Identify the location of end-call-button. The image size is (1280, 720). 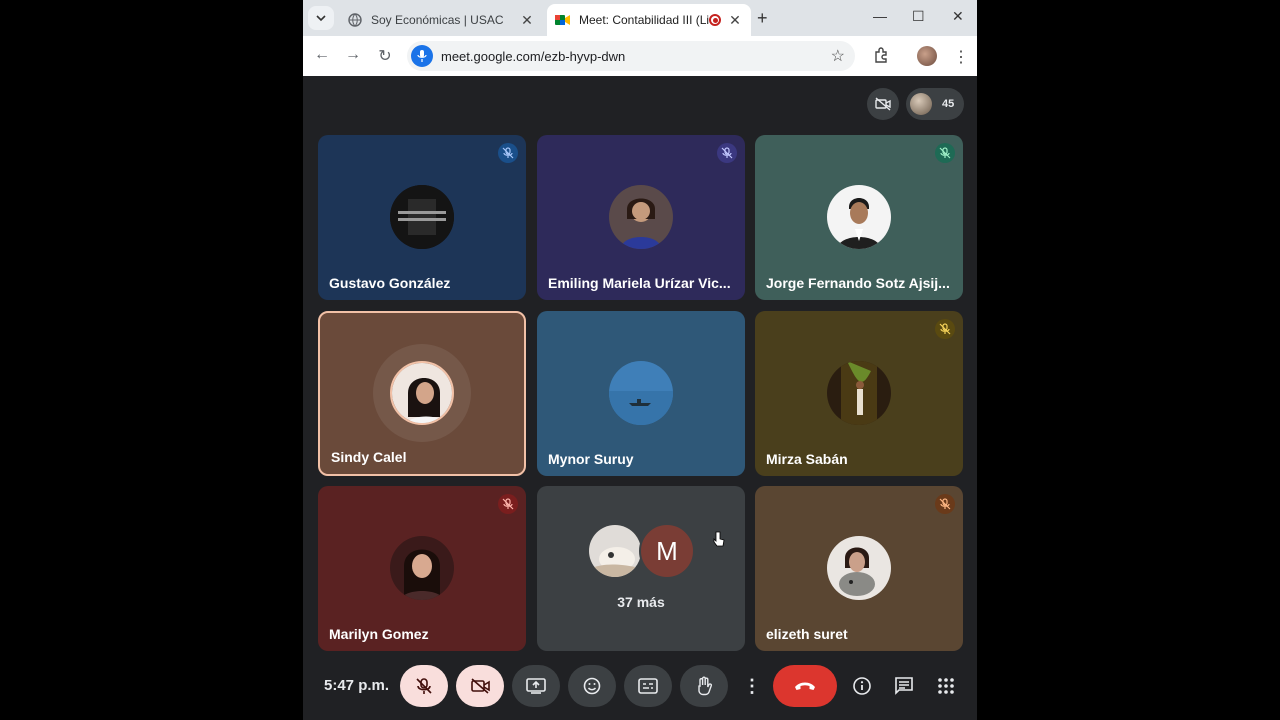
(805, 686).